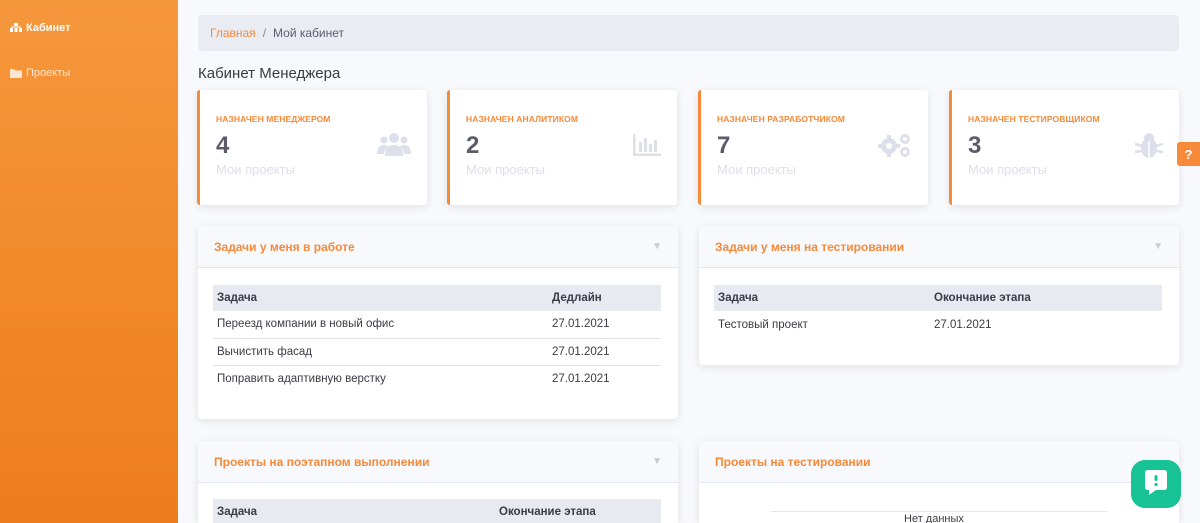 The image size is (1200, 523). What do you see at coordinates (939, 511) in the screenshot?
I see `divider` at bounding box center [939, 511].